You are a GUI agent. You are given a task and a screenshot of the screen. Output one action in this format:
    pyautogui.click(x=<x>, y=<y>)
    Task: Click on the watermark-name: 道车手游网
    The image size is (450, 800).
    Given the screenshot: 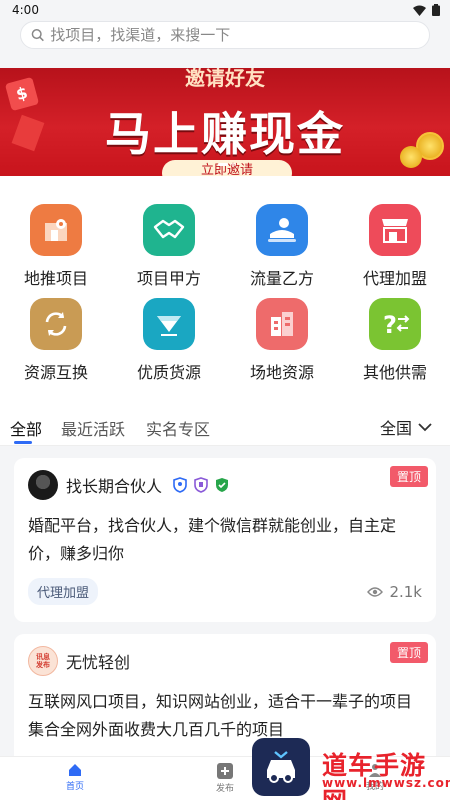 What is the action you would take?
    pyautogui.click(x=374, y=775)
    